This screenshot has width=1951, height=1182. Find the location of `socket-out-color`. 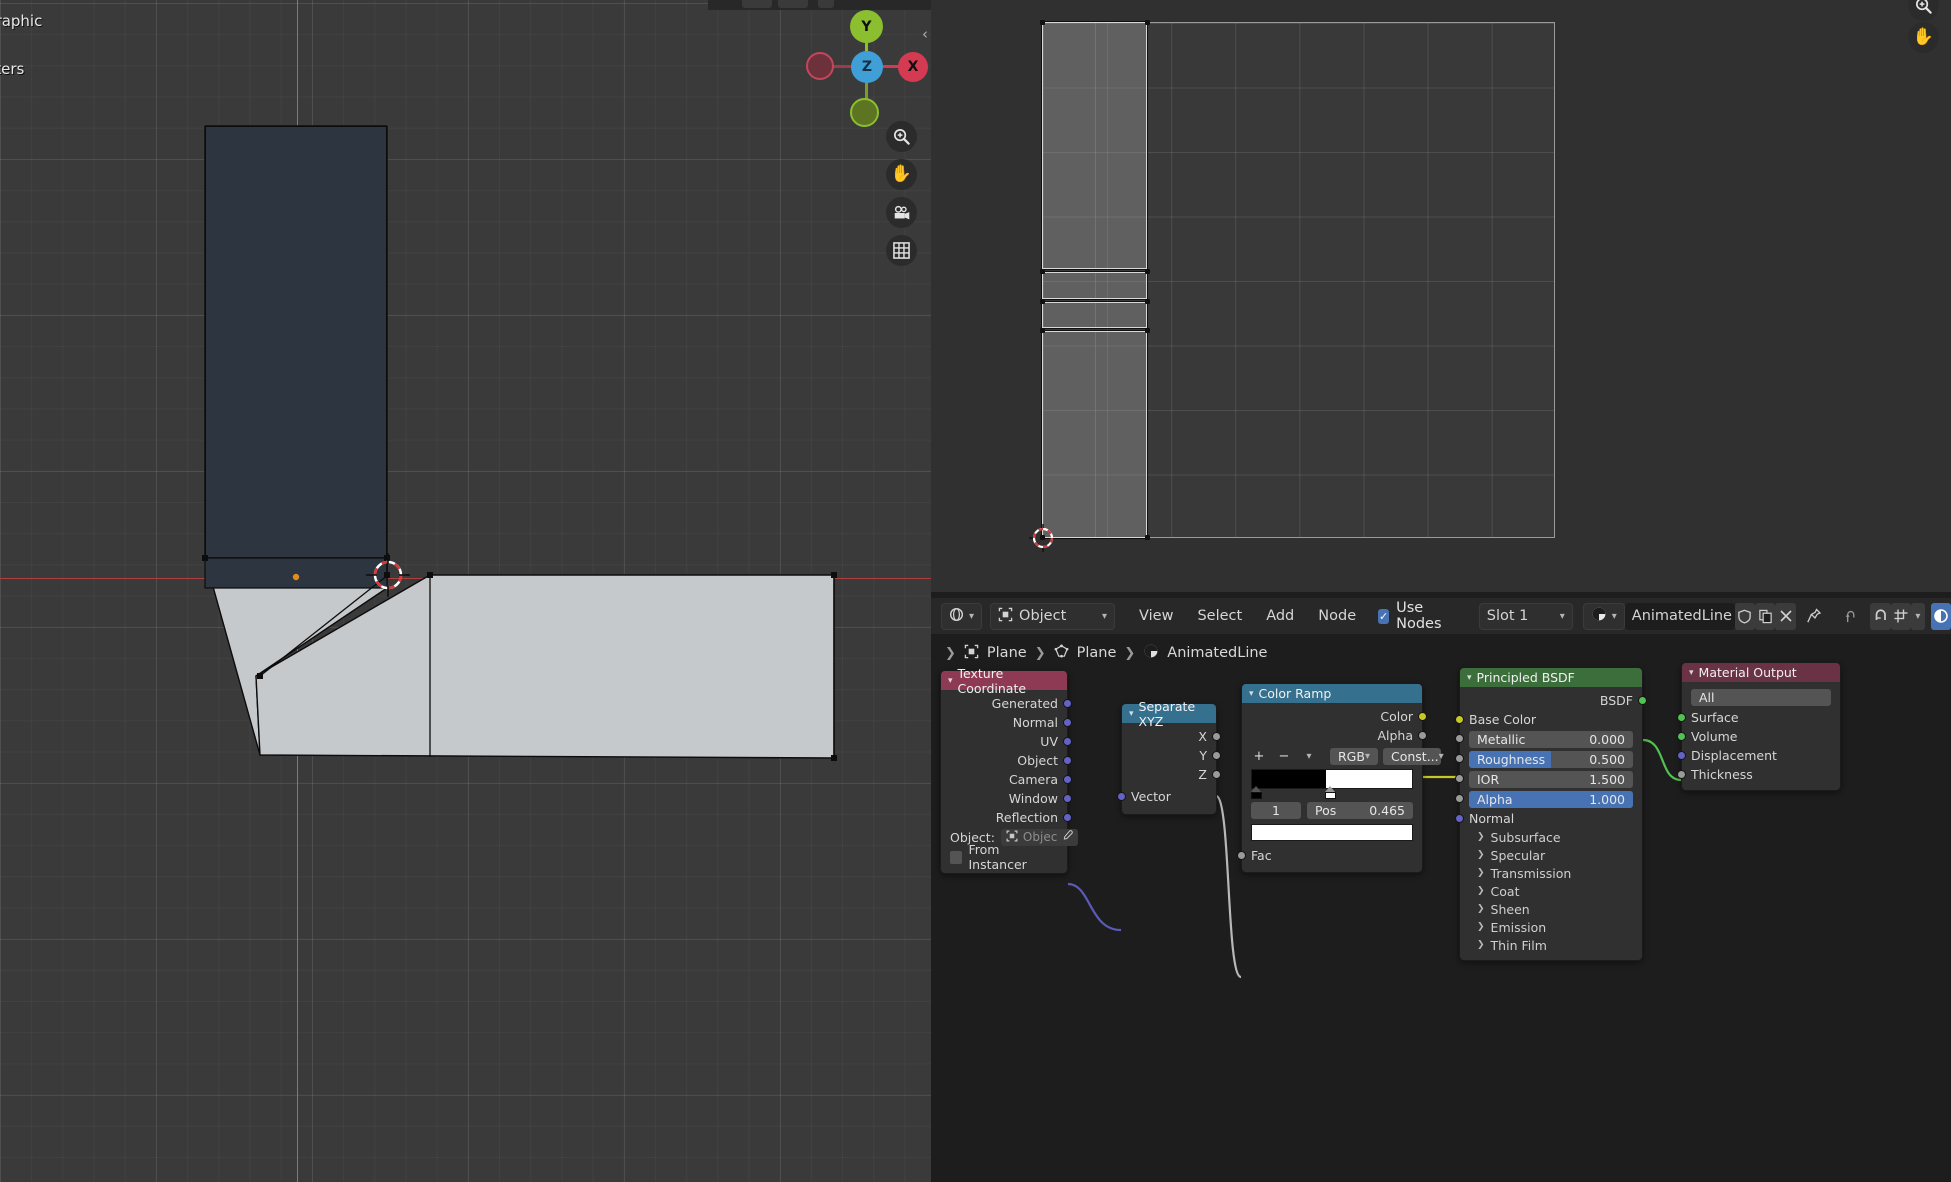

socket-out-color is located at coordinates (1422, 716).